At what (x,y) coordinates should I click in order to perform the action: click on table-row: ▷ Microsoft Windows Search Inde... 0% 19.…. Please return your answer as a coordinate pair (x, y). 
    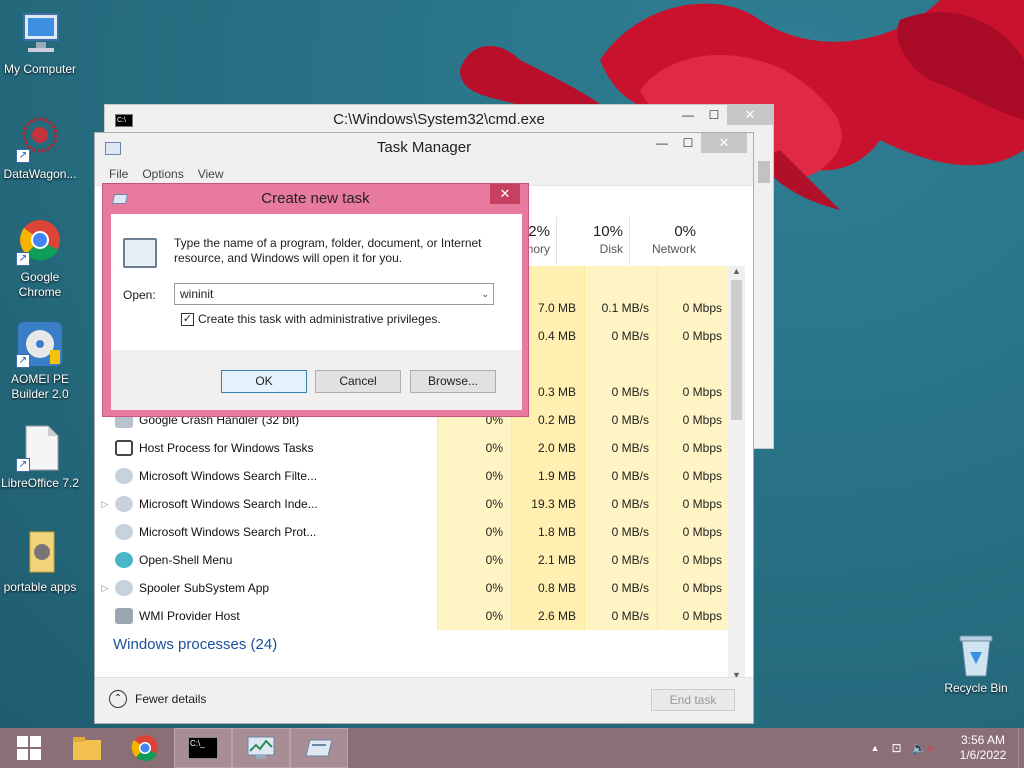
    Looking at the image, I should click on (412, 504).